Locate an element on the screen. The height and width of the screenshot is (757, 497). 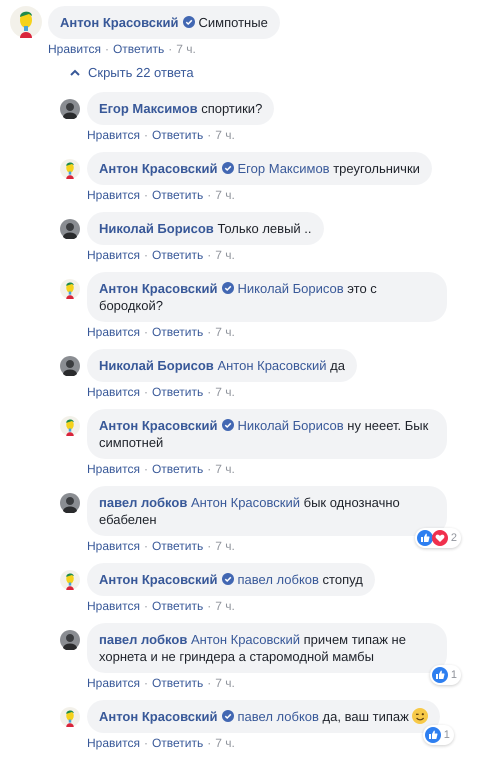
comment-text: Николай Борисов Антон Красовский да is located at coordinates (222, 365).